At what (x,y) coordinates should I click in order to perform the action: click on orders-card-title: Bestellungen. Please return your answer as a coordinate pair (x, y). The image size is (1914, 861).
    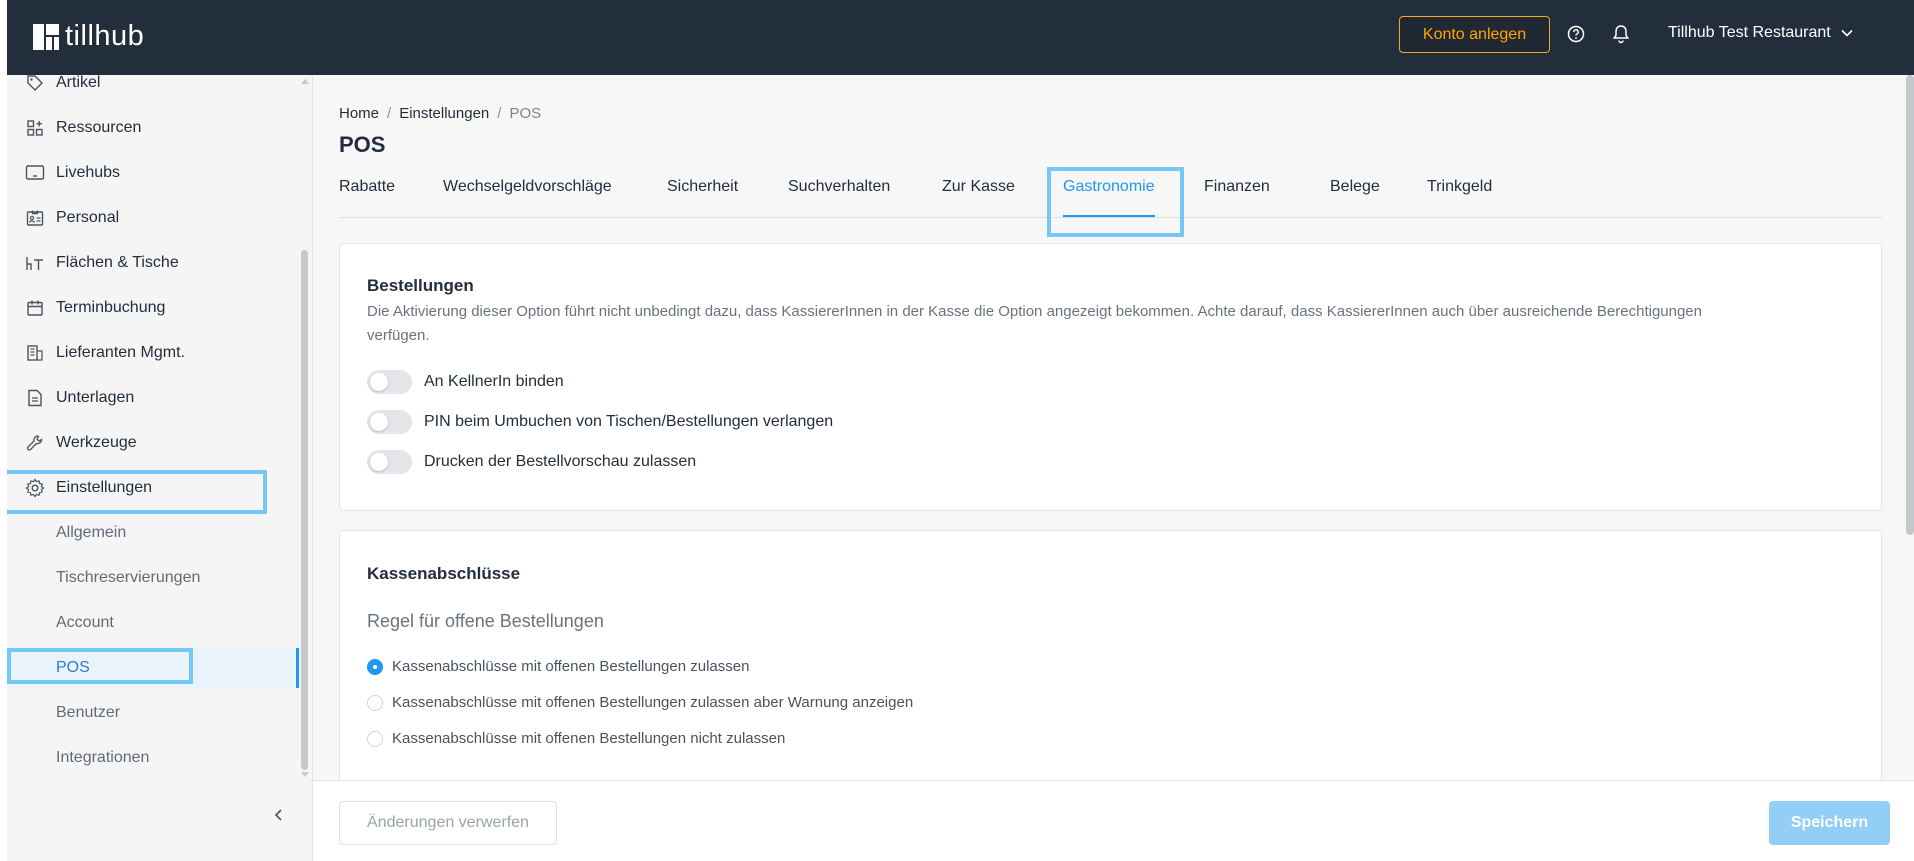
    Looking at the image, I should click on (420, 285).